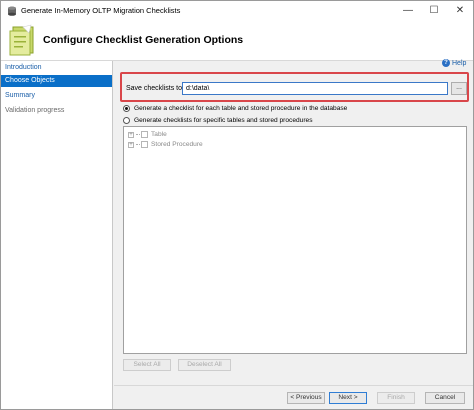  What do you see at coordinates (408, 11) in the screenshot?
I see `minimize-button: —` at bounding box center [408, 11].